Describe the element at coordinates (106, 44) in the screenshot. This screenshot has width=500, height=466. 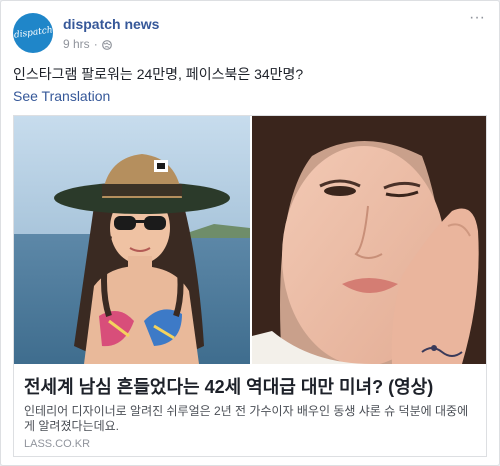
I see `globe-icon` at that location.